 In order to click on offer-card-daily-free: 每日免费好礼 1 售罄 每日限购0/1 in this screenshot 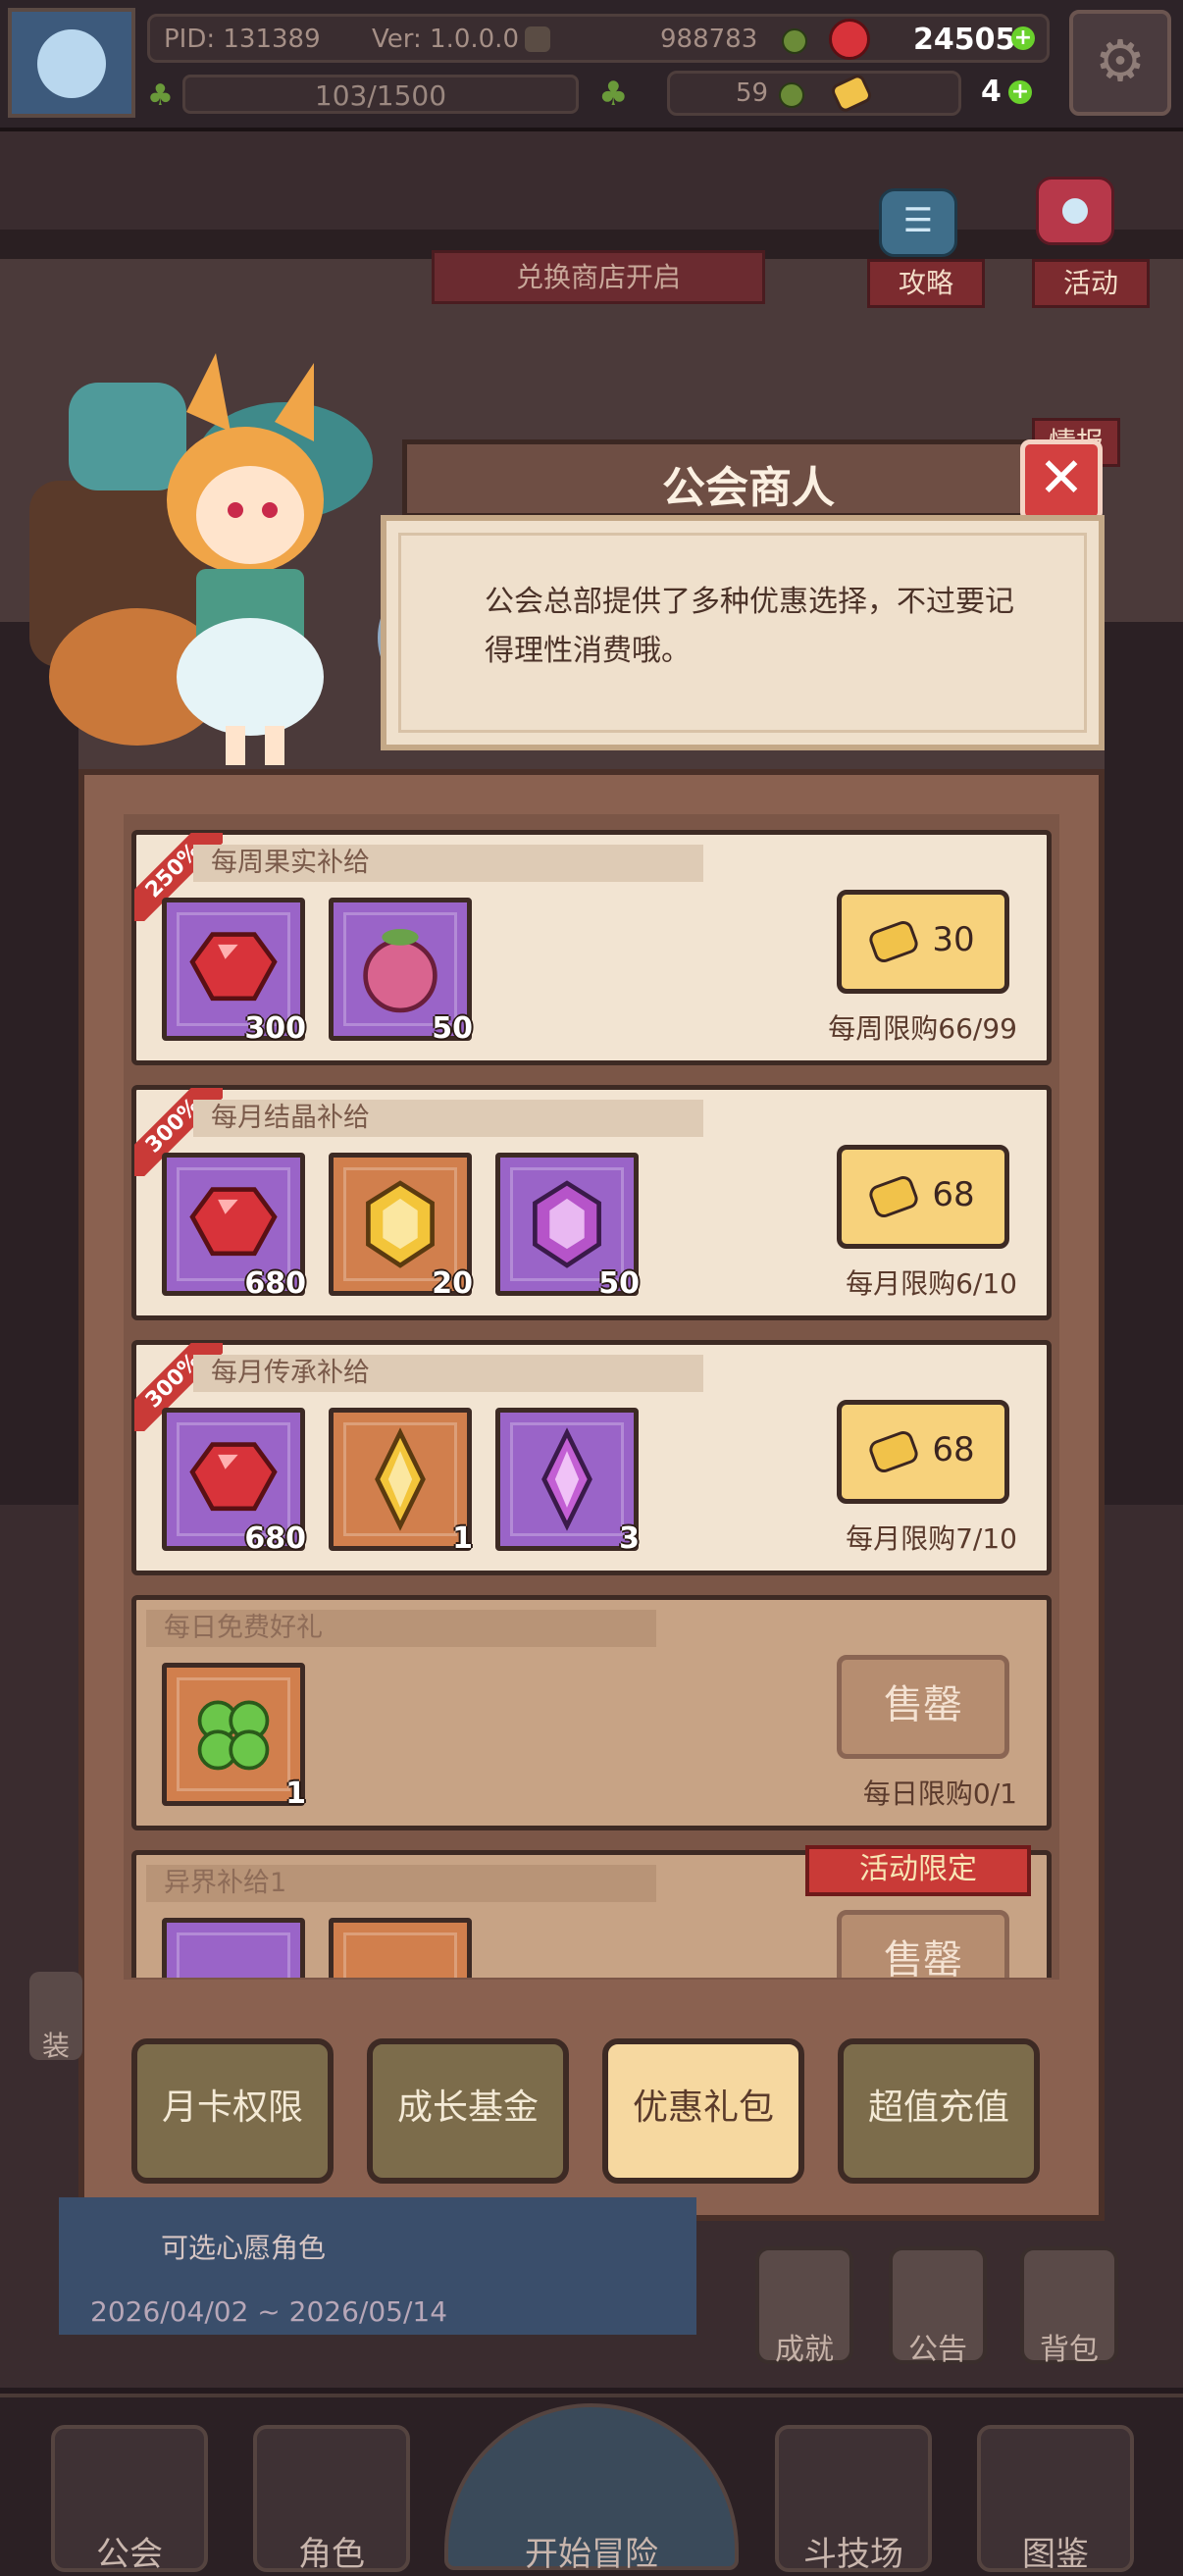, I will do `click(591, 1712)`.